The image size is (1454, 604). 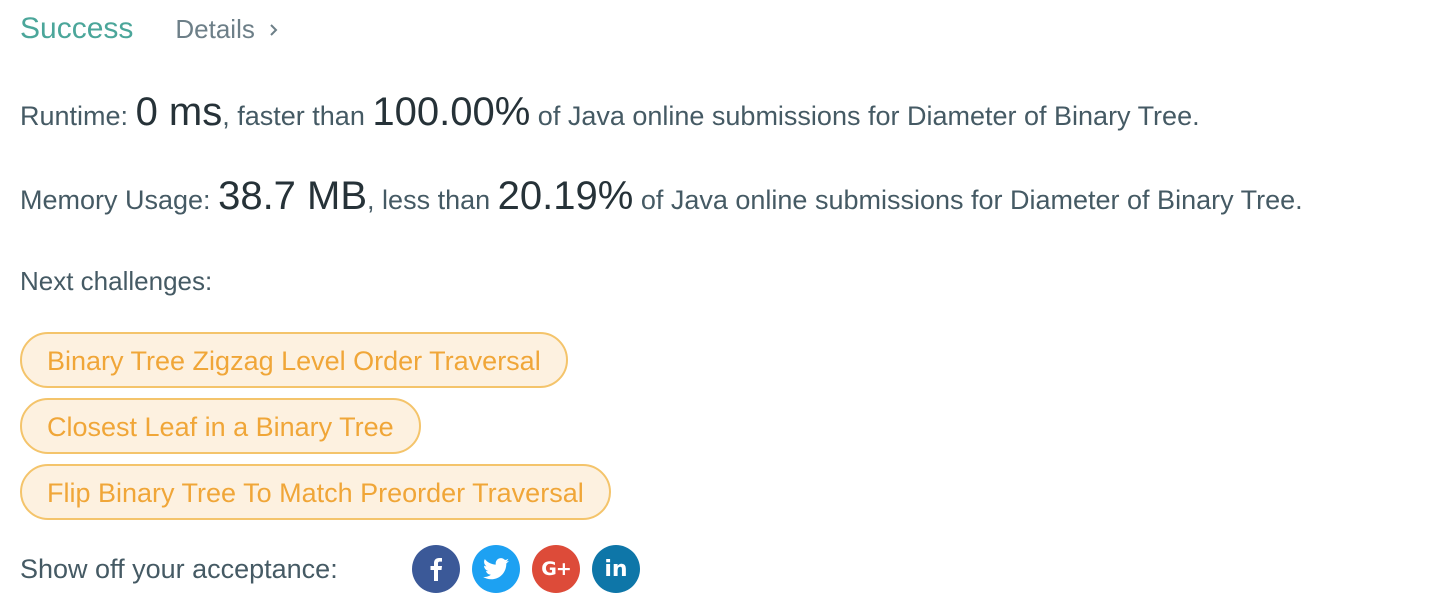 I want to click on share-label: Show off your acceptance:, so click(x=179, y=568).